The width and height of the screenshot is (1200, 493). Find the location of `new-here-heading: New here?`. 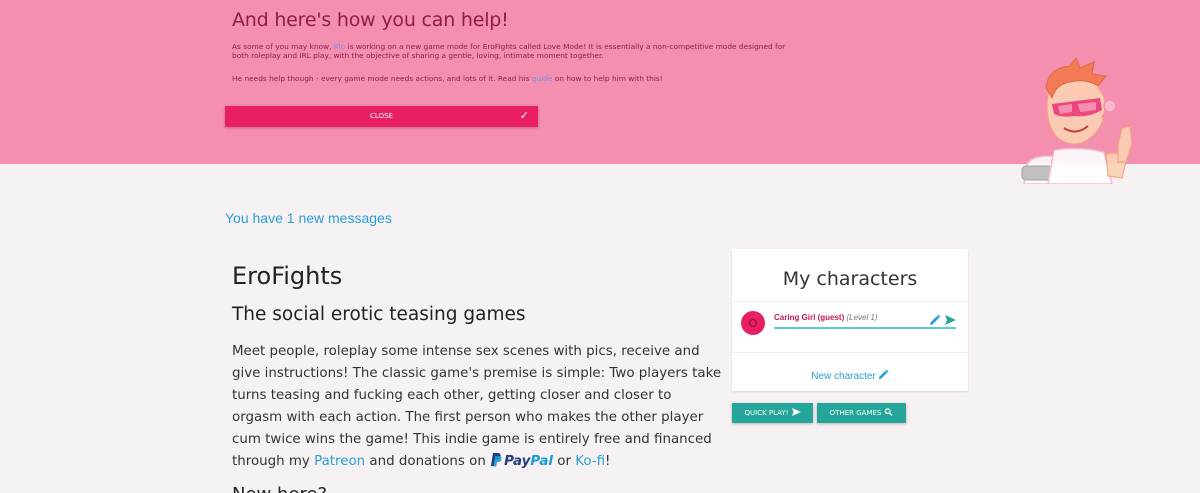

new-here-heading: New here? is located at coordinates (279, 488).